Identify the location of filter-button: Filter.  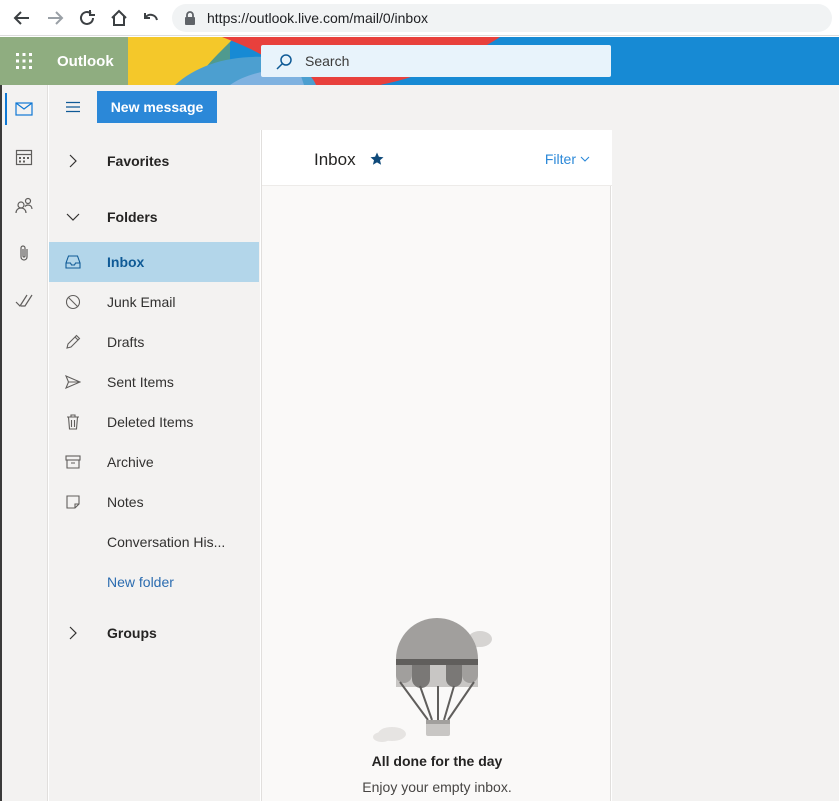
(567, 159).